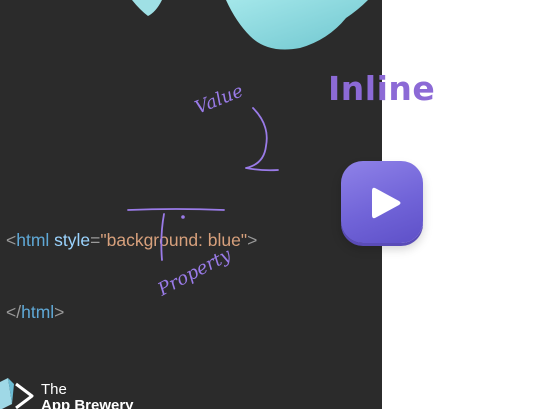 This screenshot has width=551, height=409. What do you see at coordinates (17, 393) in the screenshot?
I see `app-brewery-logo-icon` at bounding box center [17, 393].